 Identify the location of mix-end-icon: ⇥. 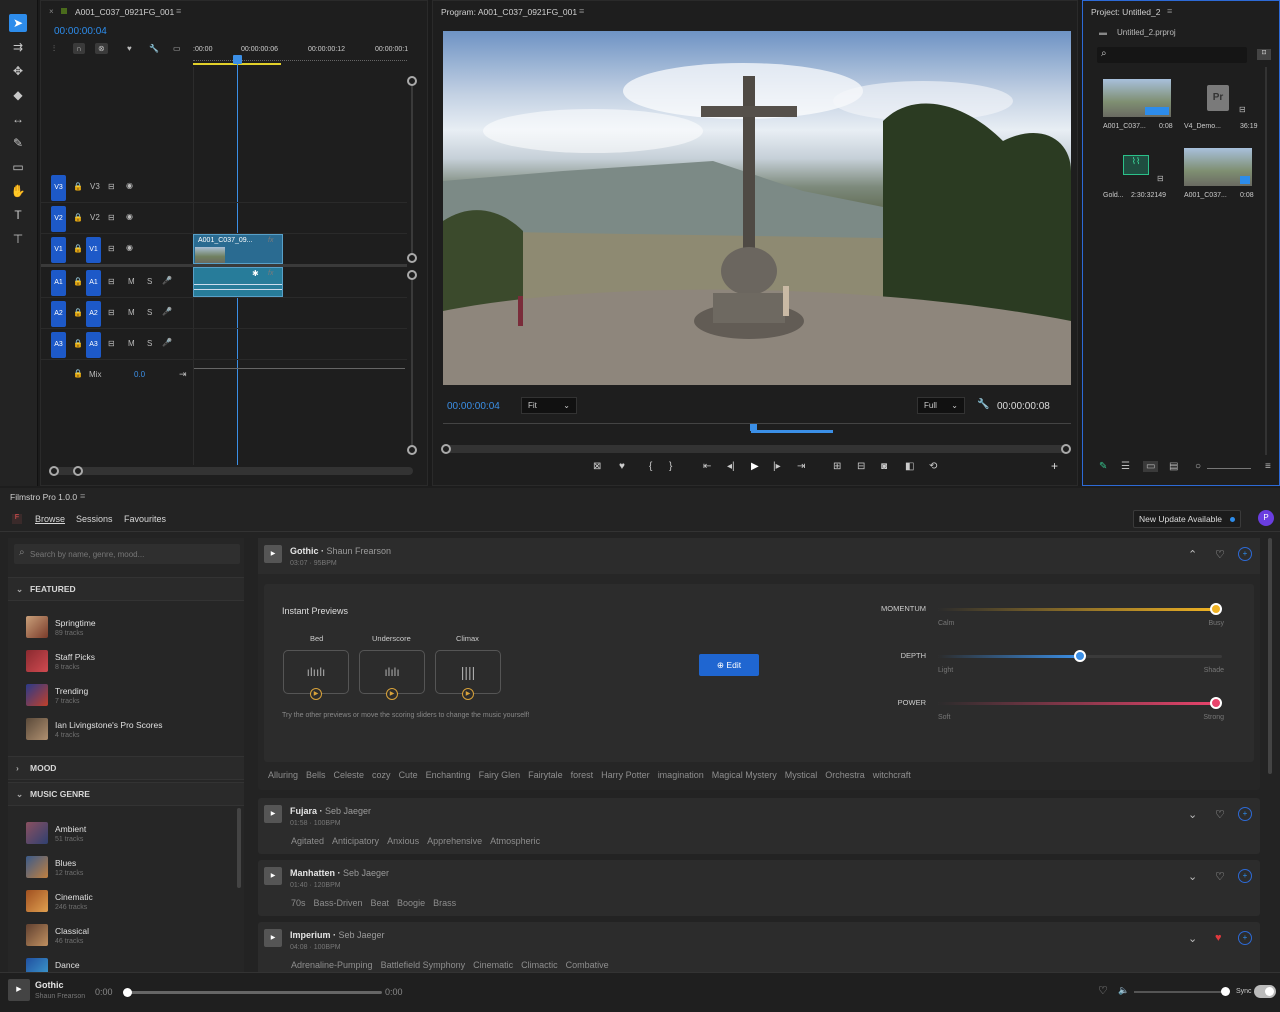
(183, 374).